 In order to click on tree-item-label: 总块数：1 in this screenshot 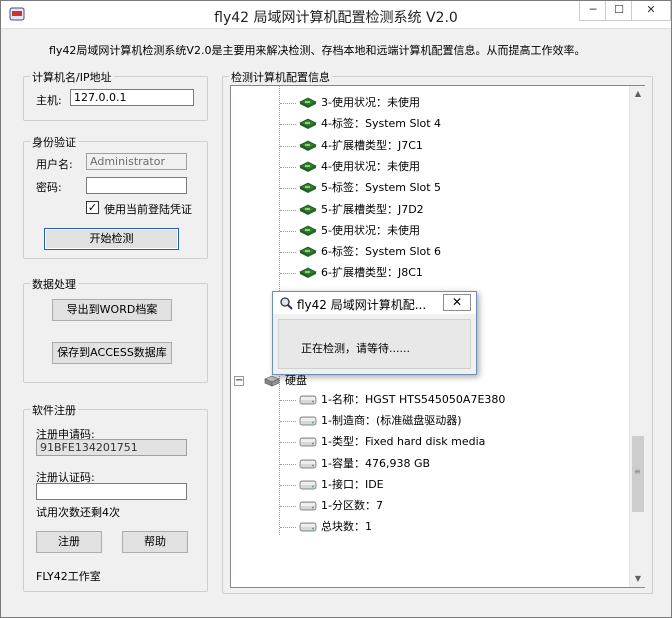, I will do `click(346, 527)`.